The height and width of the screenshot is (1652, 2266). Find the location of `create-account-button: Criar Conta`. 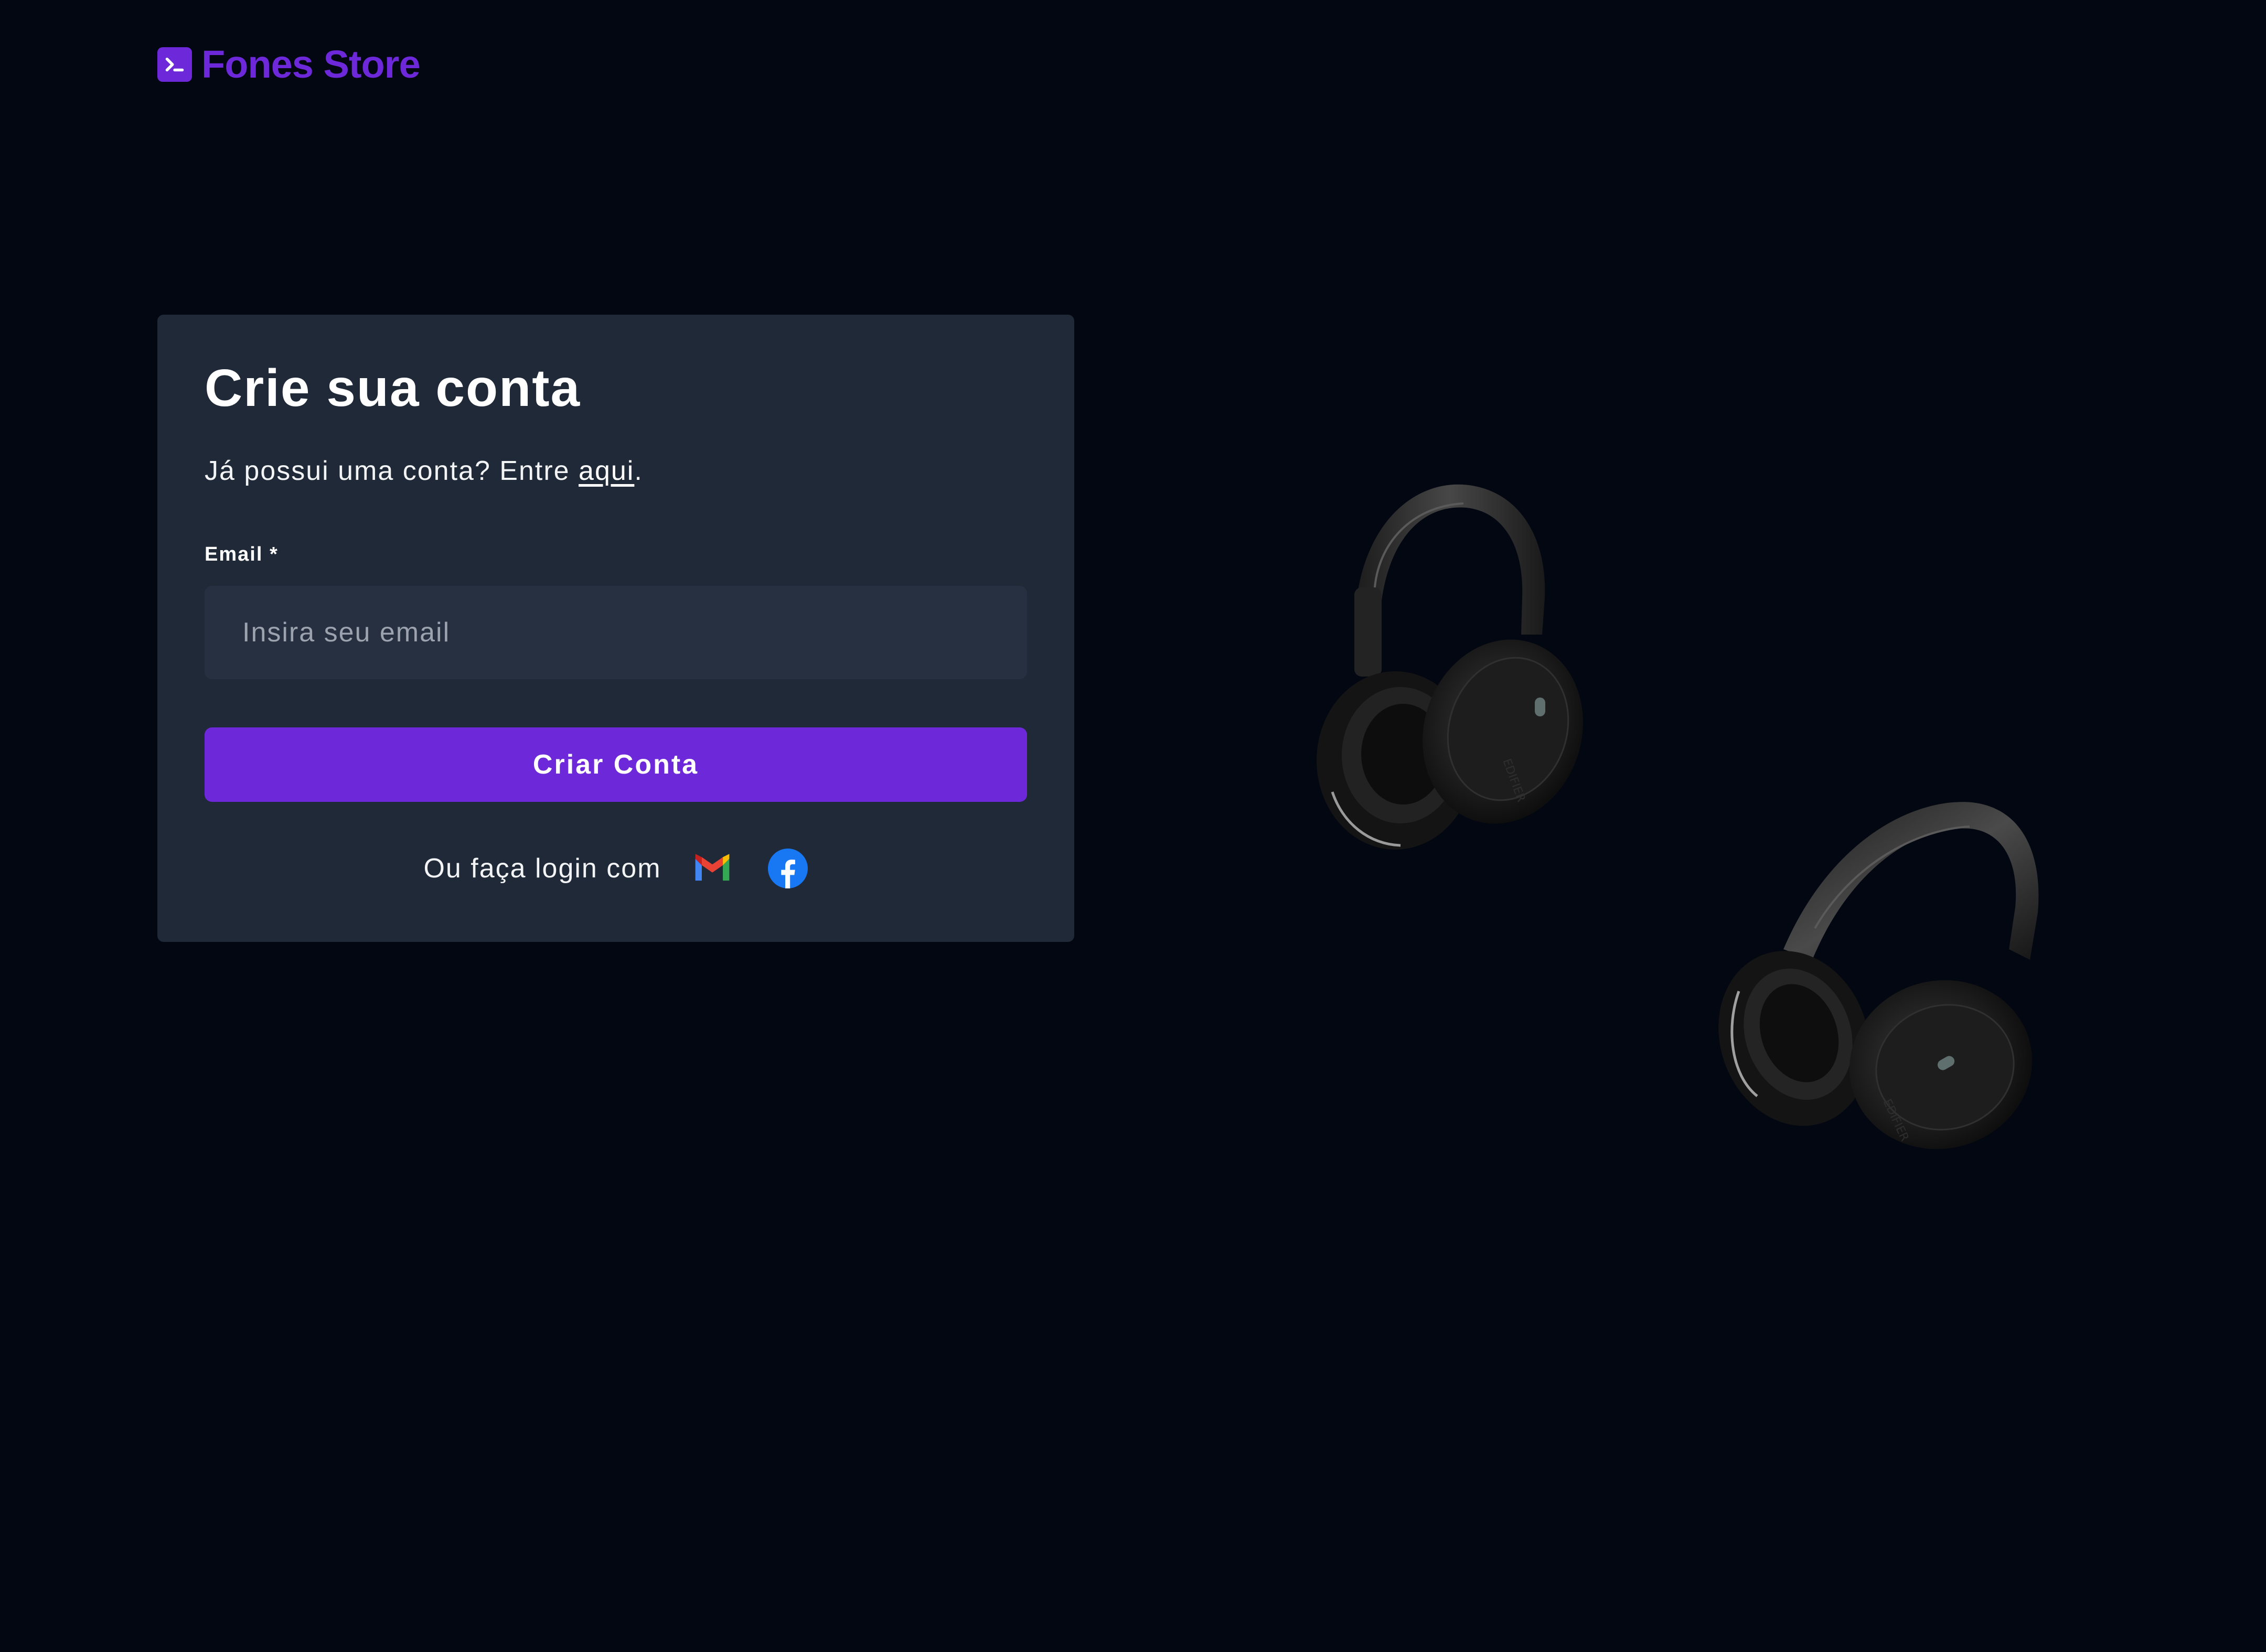

create-account-button: Criar Conta is located at coordinates (616, 765).